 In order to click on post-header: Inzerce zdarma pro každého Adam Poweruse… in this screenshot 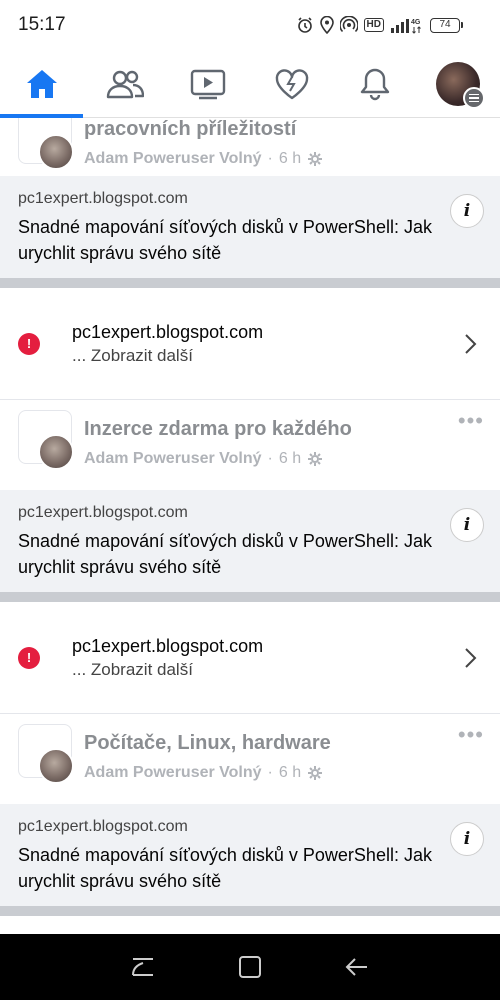, I will do `click(250, 437)`.